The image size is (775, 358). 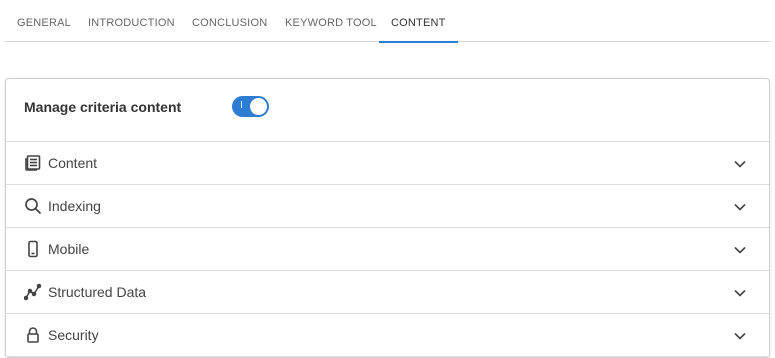 What do you see at coordinates (74, 206) in the screenshot?
I see `section-label: Indexing` at bounding box center [74, 206].